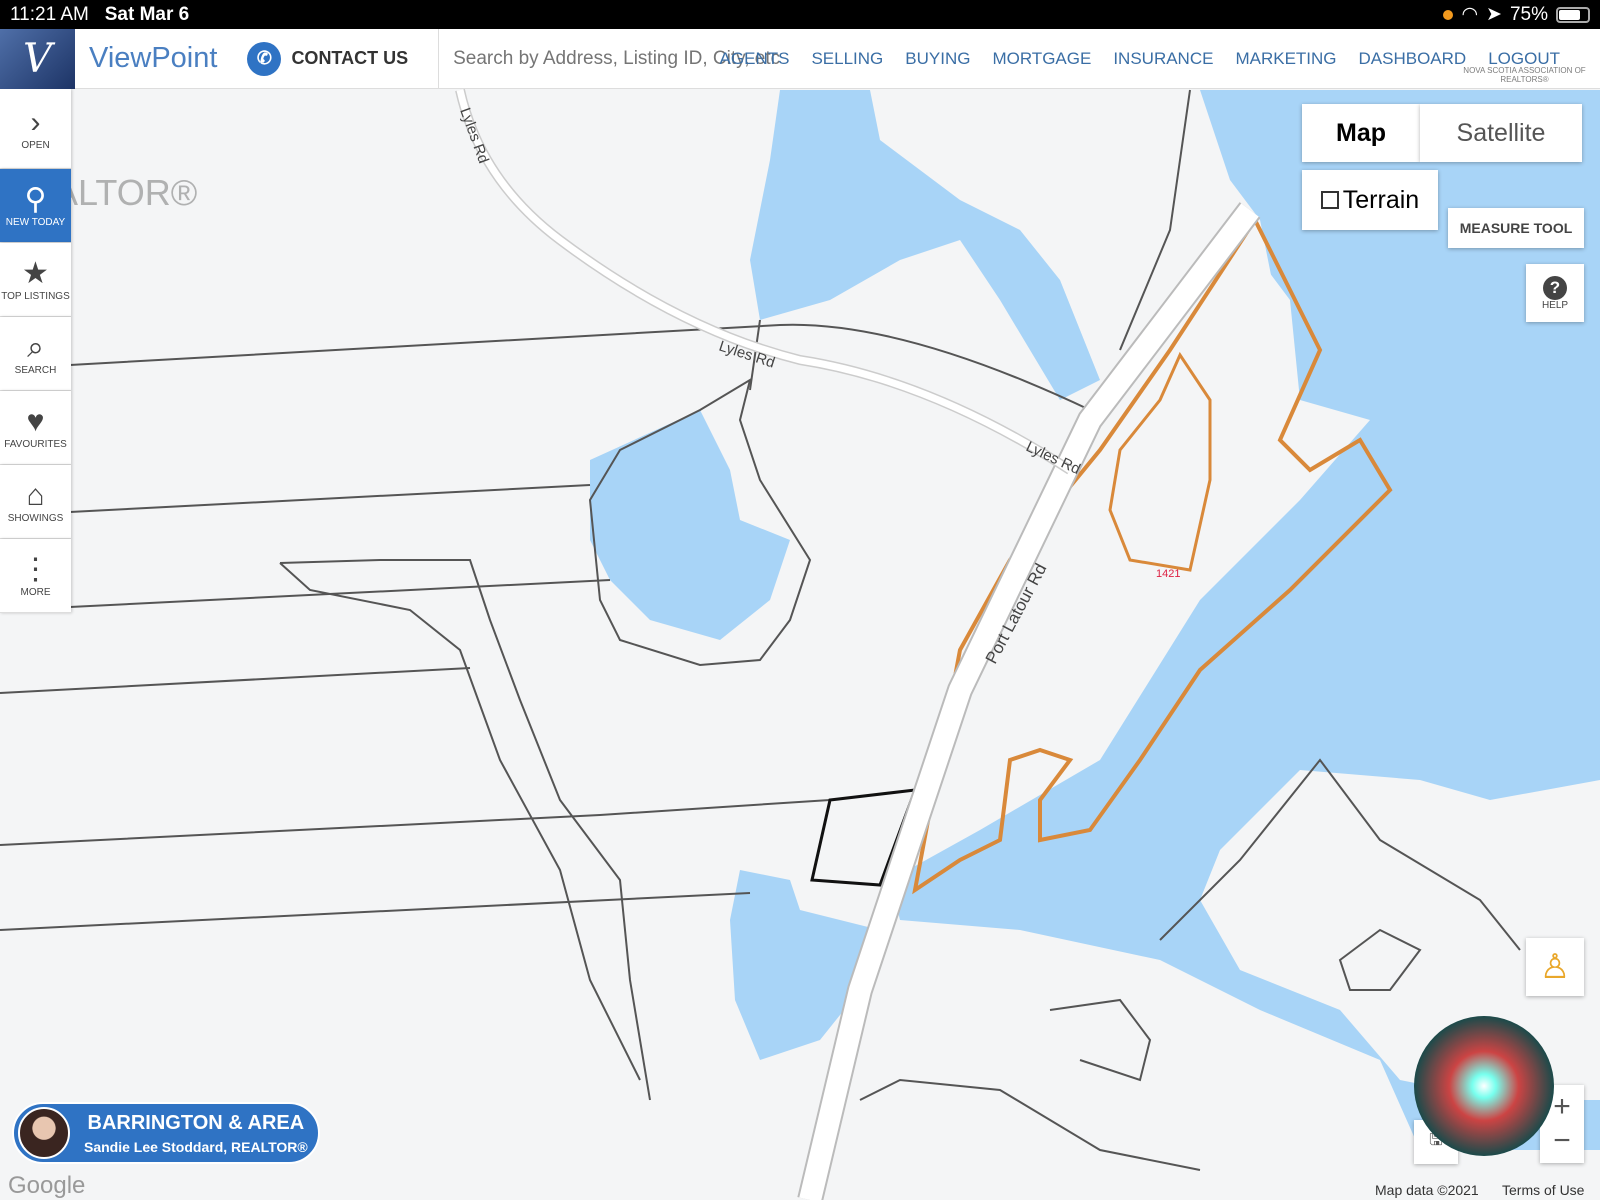  I want to click on map-type-map-button: Map, so click(1361, 133).